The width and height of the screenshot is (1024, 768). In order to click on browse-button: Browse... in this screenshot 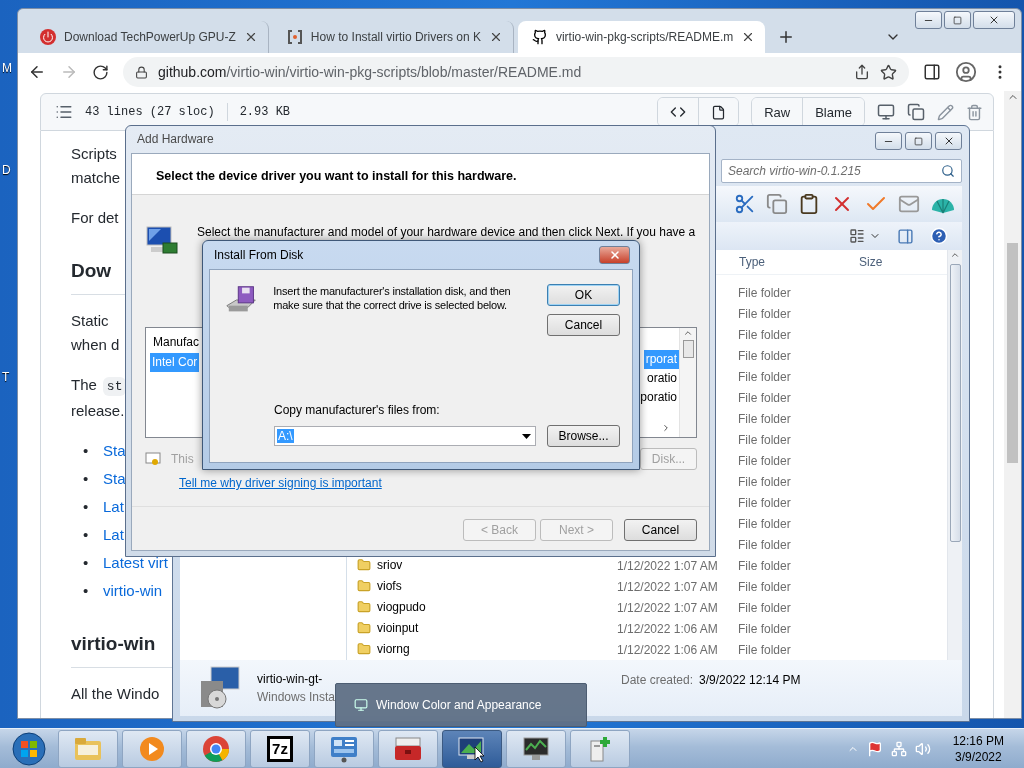, I will do `click(583, 436)`.